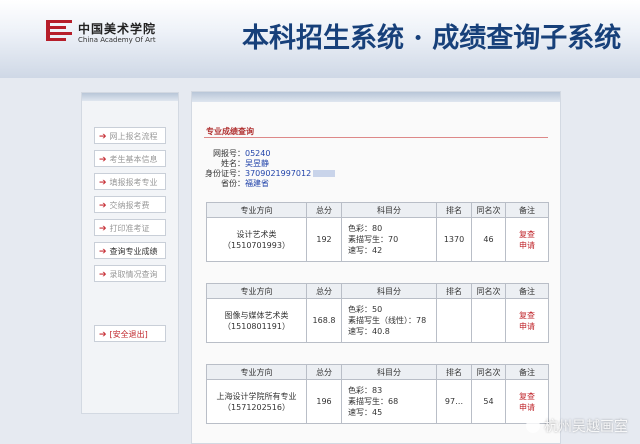 Image resolution: width=640 pixels, height=444 pixels. I want to click on watermark: 杭州吴越画室, so click(577, 426).